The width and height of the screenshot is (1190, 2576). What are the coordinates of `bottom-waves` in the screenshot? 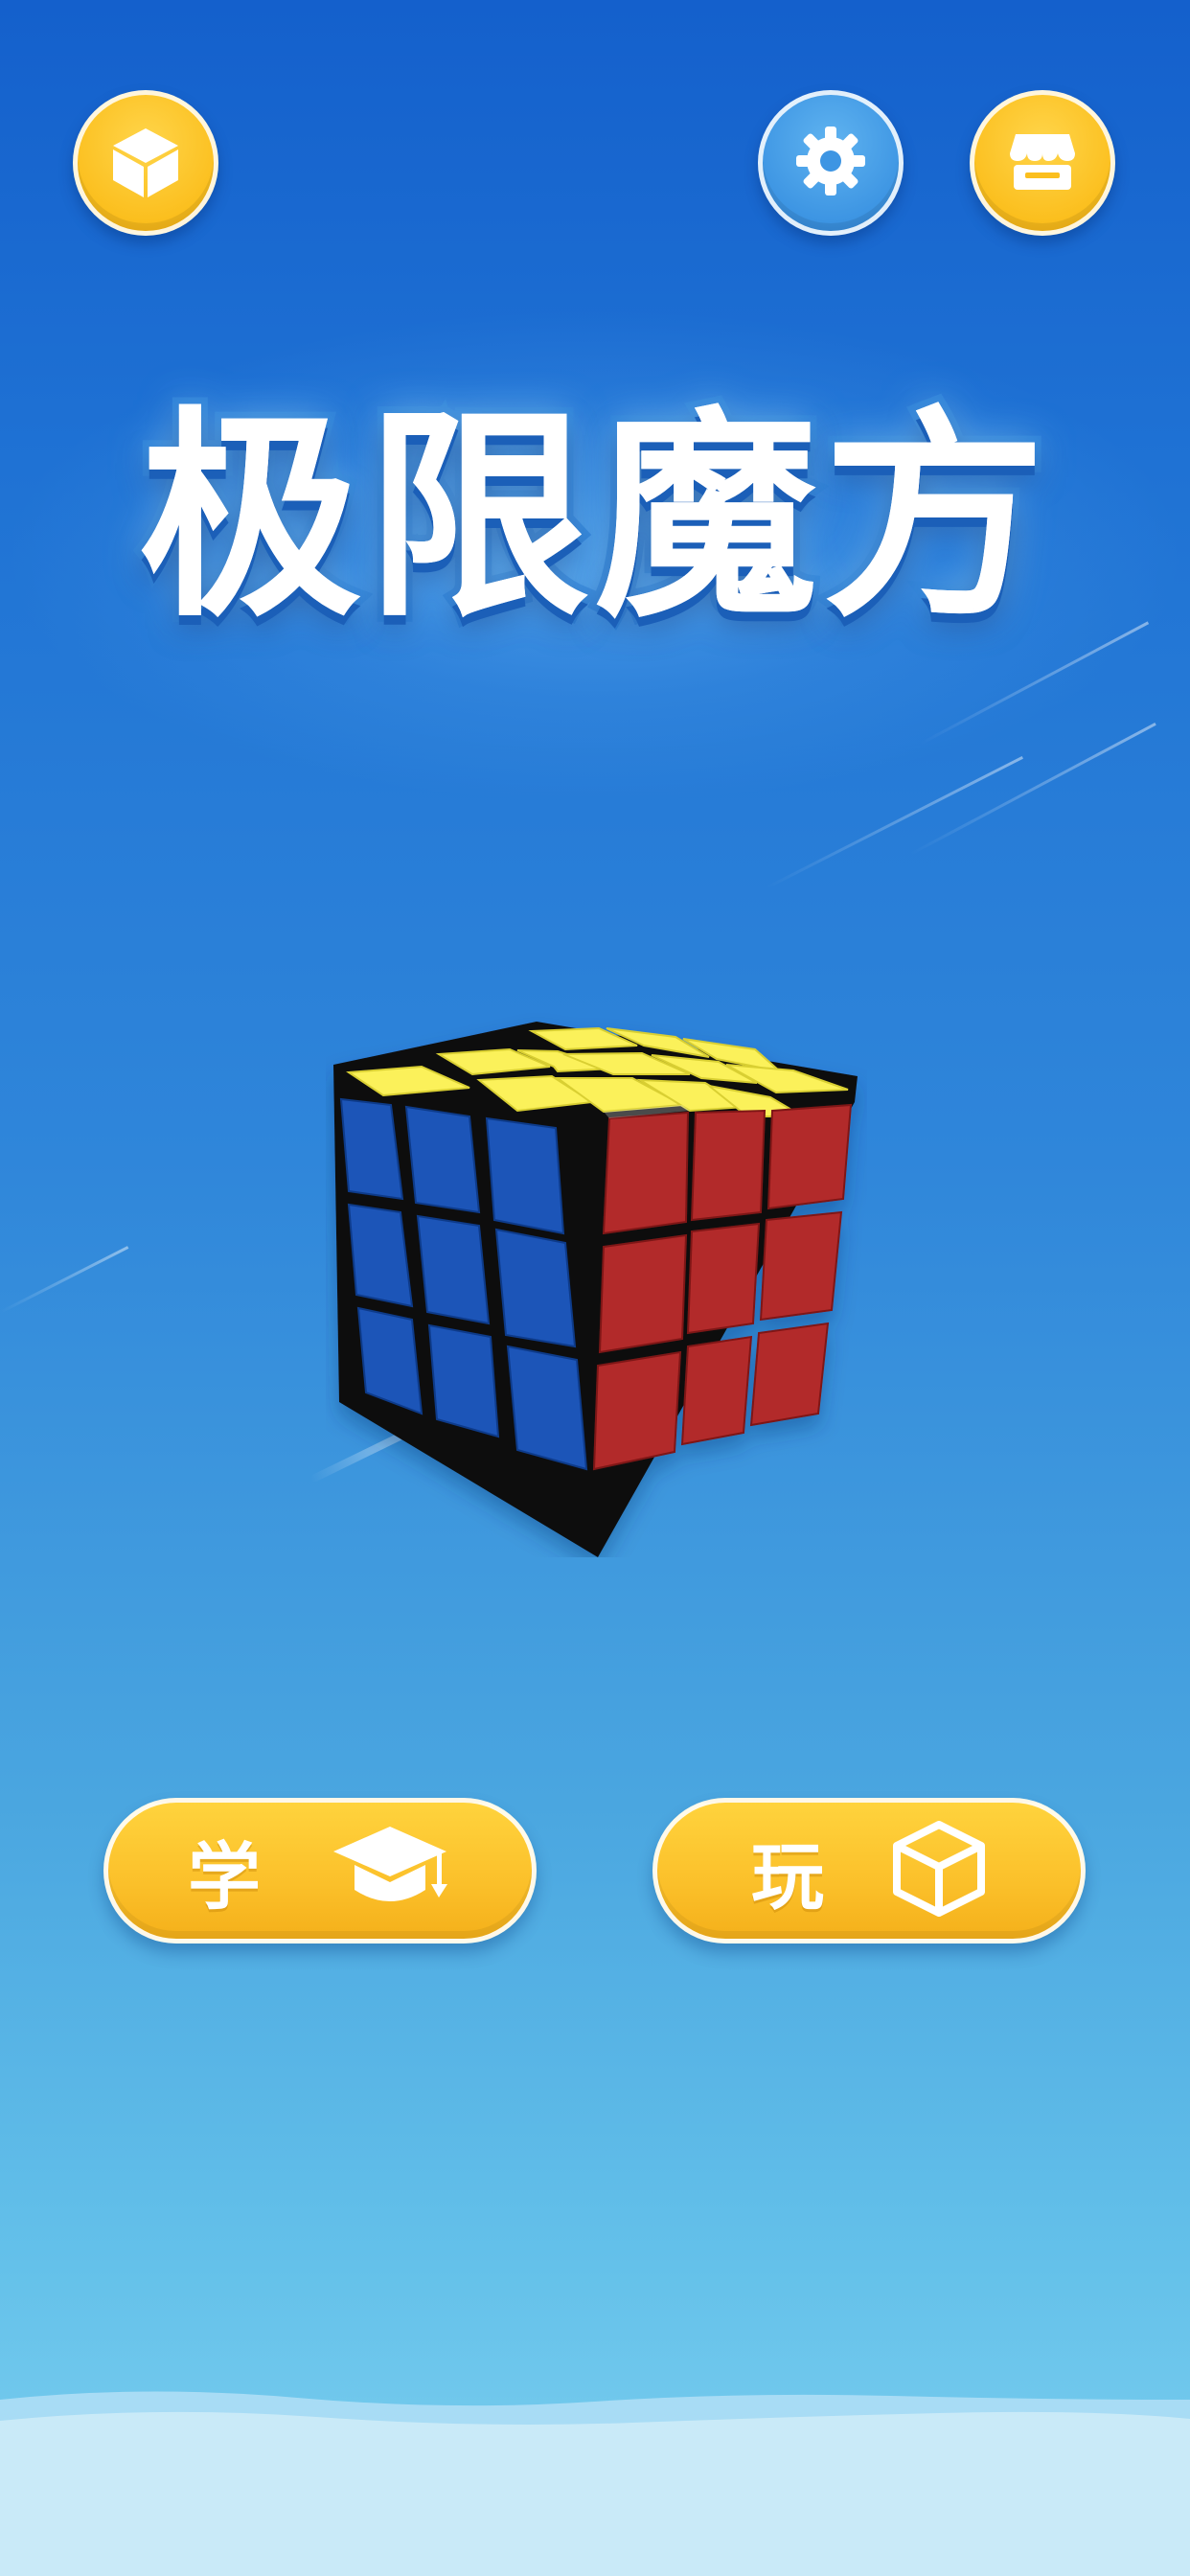 It's located at (595, 2476).